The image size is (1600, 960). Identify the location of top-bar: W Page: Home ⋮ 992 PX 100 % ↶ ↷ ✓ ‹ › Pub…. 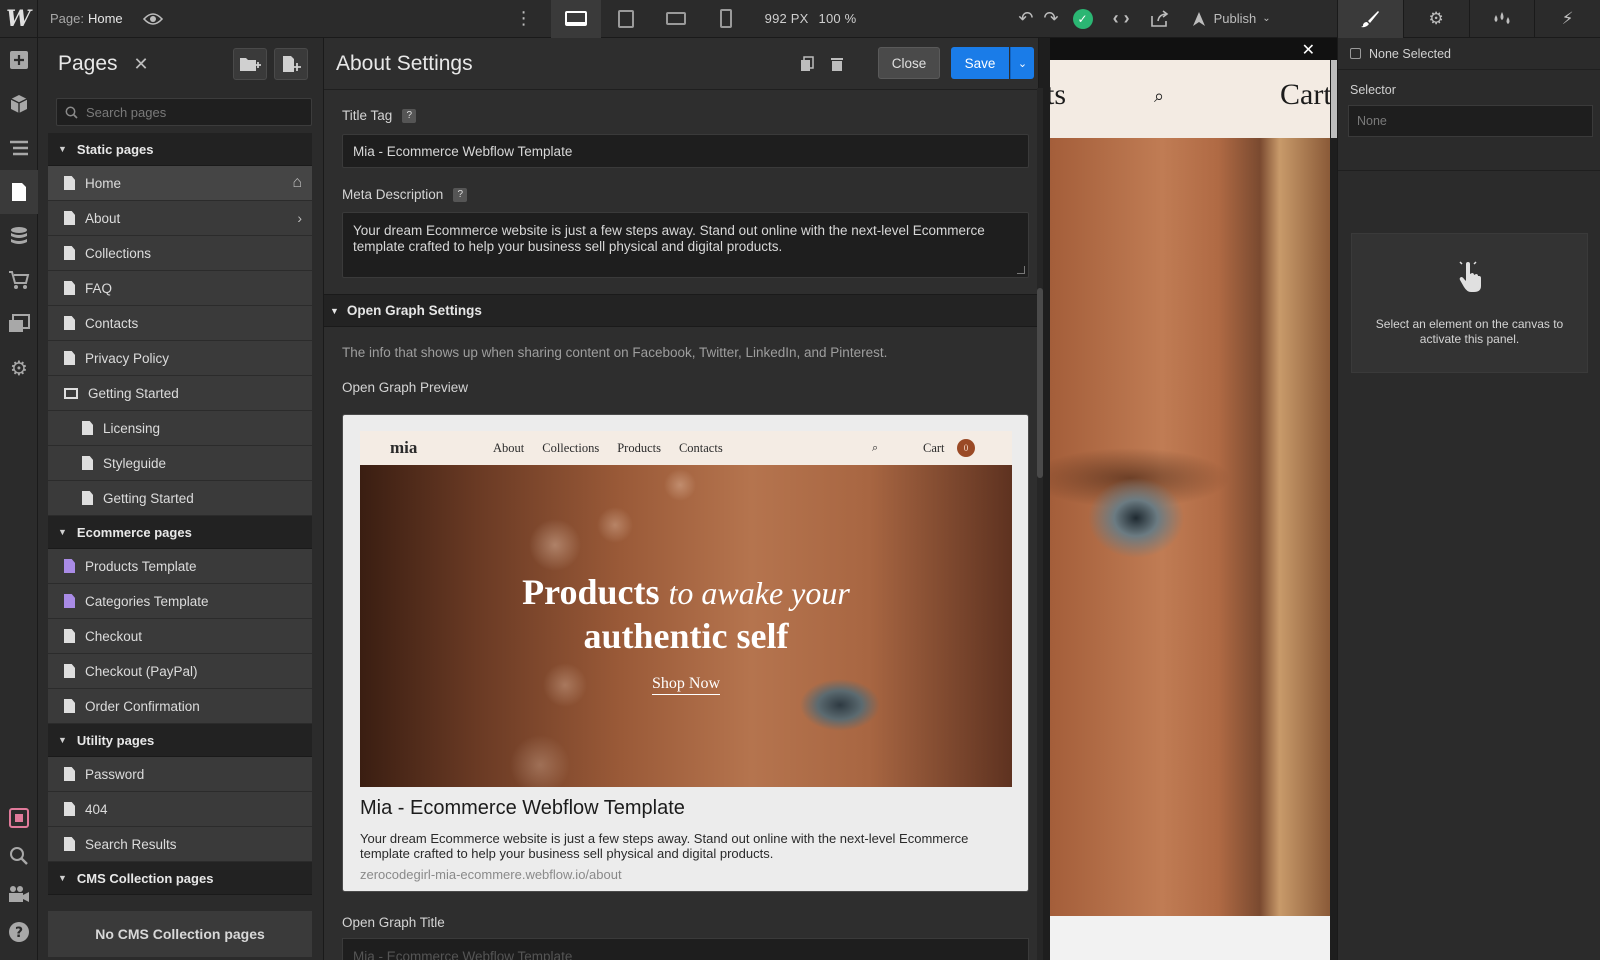
(800, 19).